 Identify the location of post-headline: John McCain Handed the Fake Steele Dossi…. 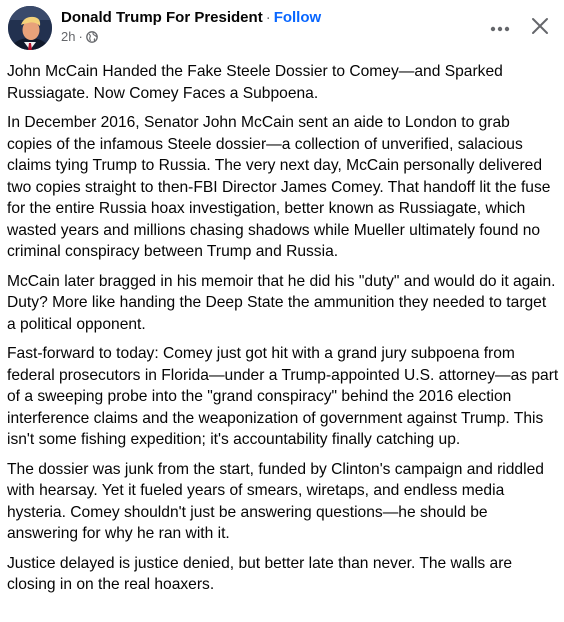
(255, 82).